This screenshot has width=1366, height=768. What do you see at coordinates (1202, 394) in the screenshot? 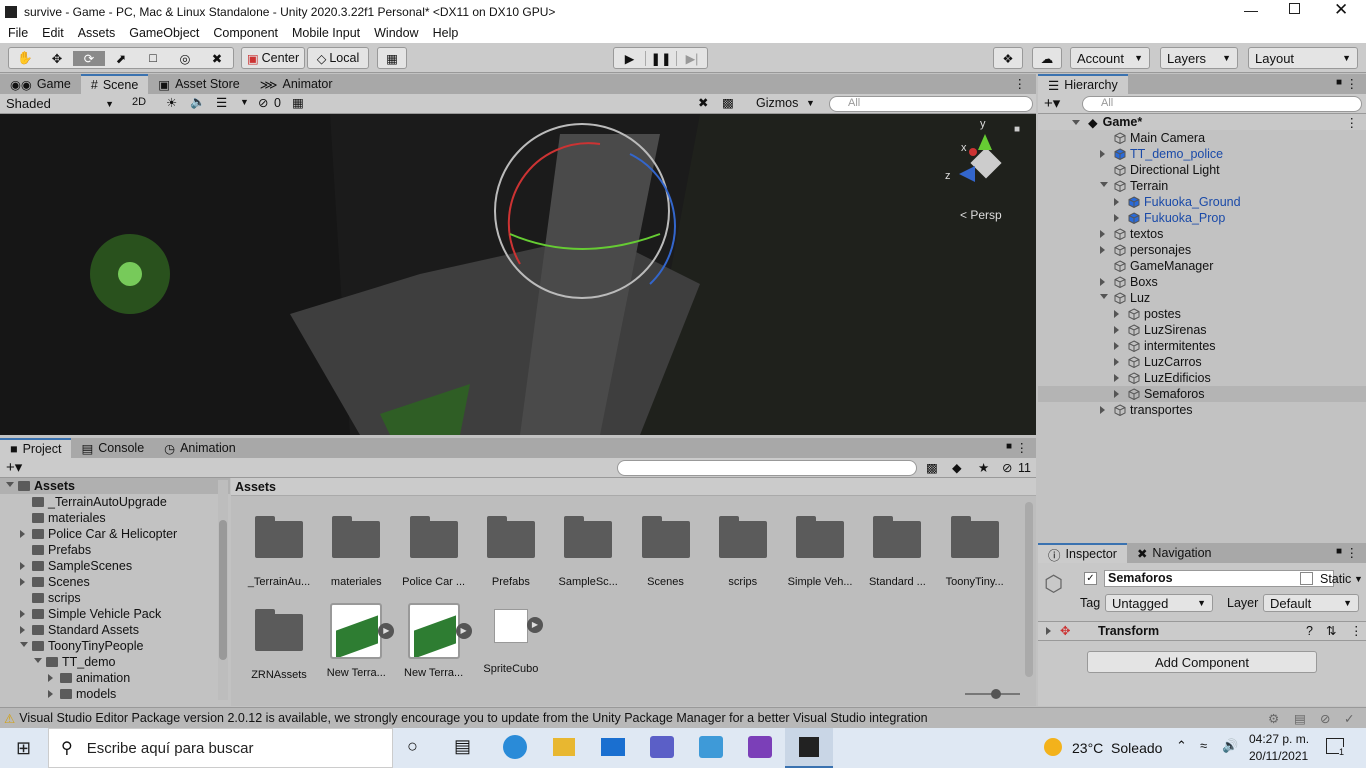
I see `hierarchy-item: Semaforos` at bounding box center [1202, 394].